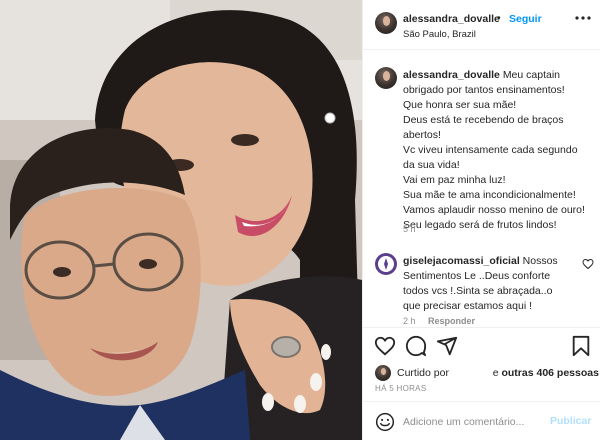 This screenshot has width=600, height=440. I want to click on comment-first-line: giselejacomassi_oficial Nossos, so click(491, 261).